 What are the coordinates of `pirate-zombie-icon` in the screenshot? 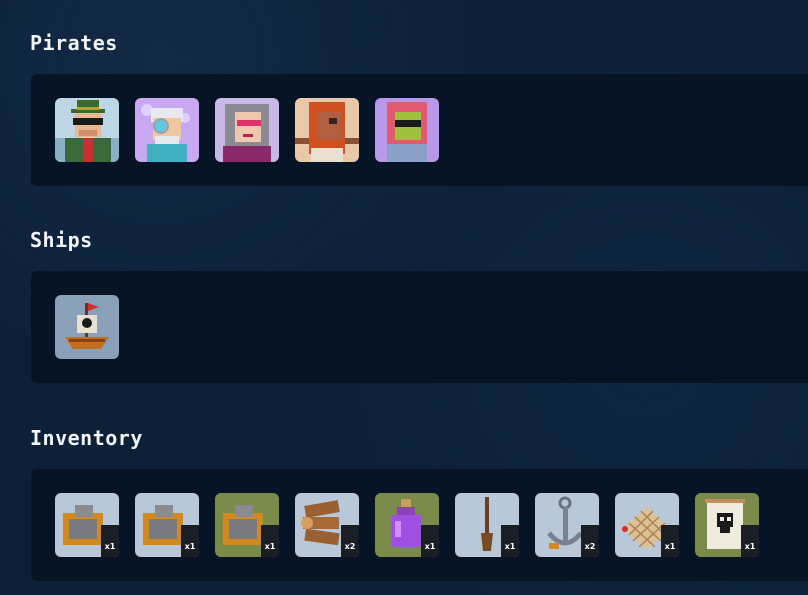 It's located at (407, 132).